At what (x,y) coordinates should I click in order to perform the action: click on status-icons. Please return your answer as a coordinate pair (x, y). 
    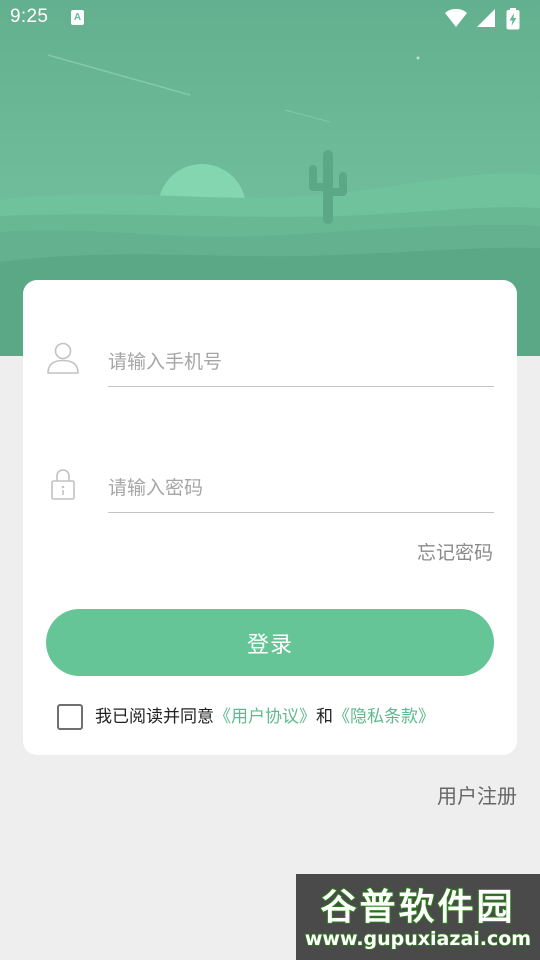
    Looking at the image, I should click on (487, 19).